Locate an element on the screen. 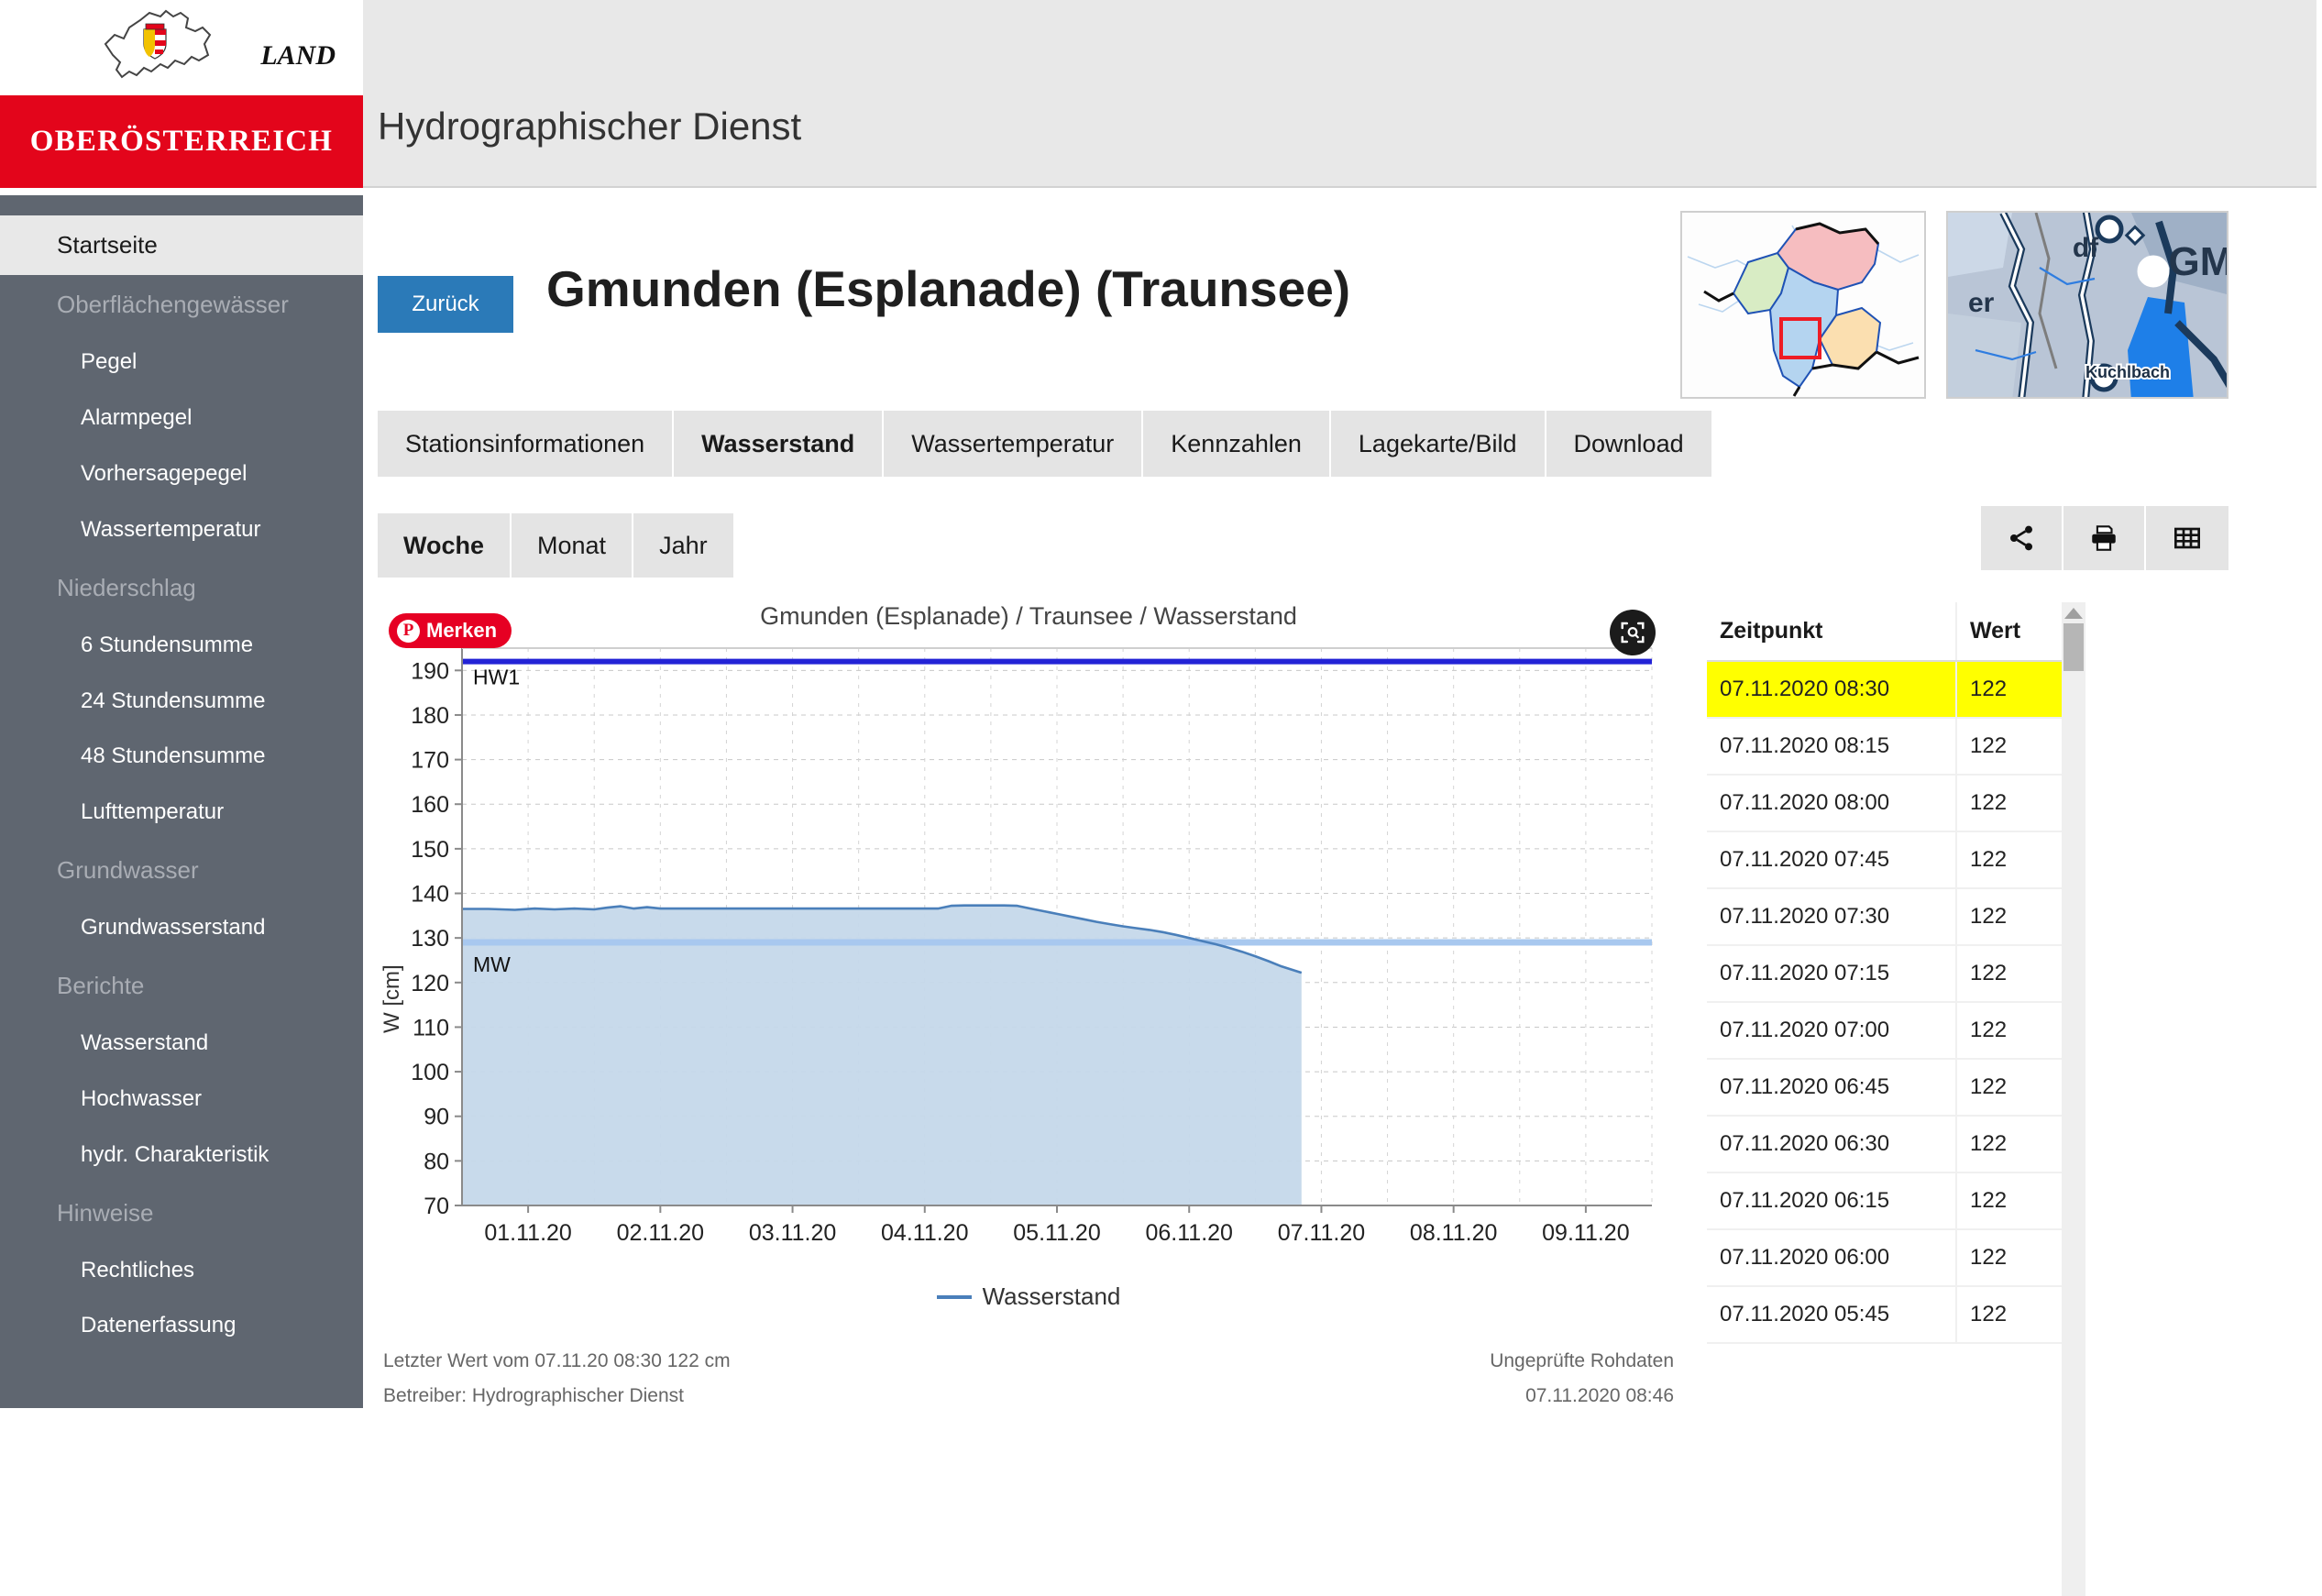 The height and width of the screenshot is (1596, 2322). scroll-thumb is located at coordinates (2073, 647).